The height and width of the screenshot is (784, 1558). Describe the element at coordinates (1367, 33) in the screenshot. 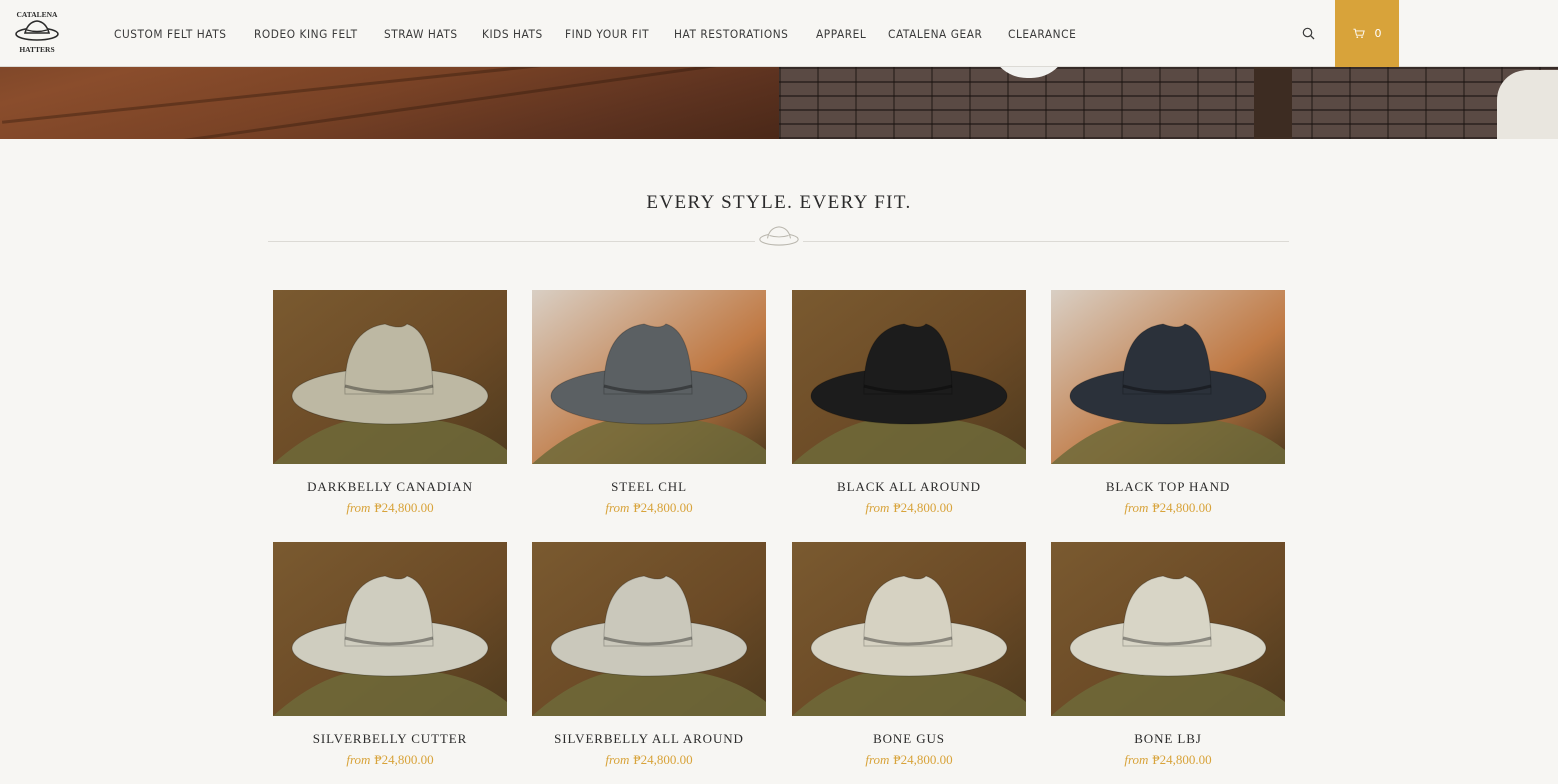

I see `cart-button: 0` at that location.